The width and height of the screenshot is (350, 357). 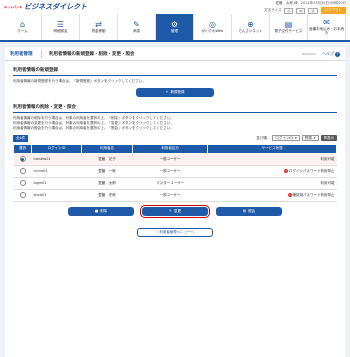 I want to click on user-type: マスターユーザー, so click(x=170, y=183).